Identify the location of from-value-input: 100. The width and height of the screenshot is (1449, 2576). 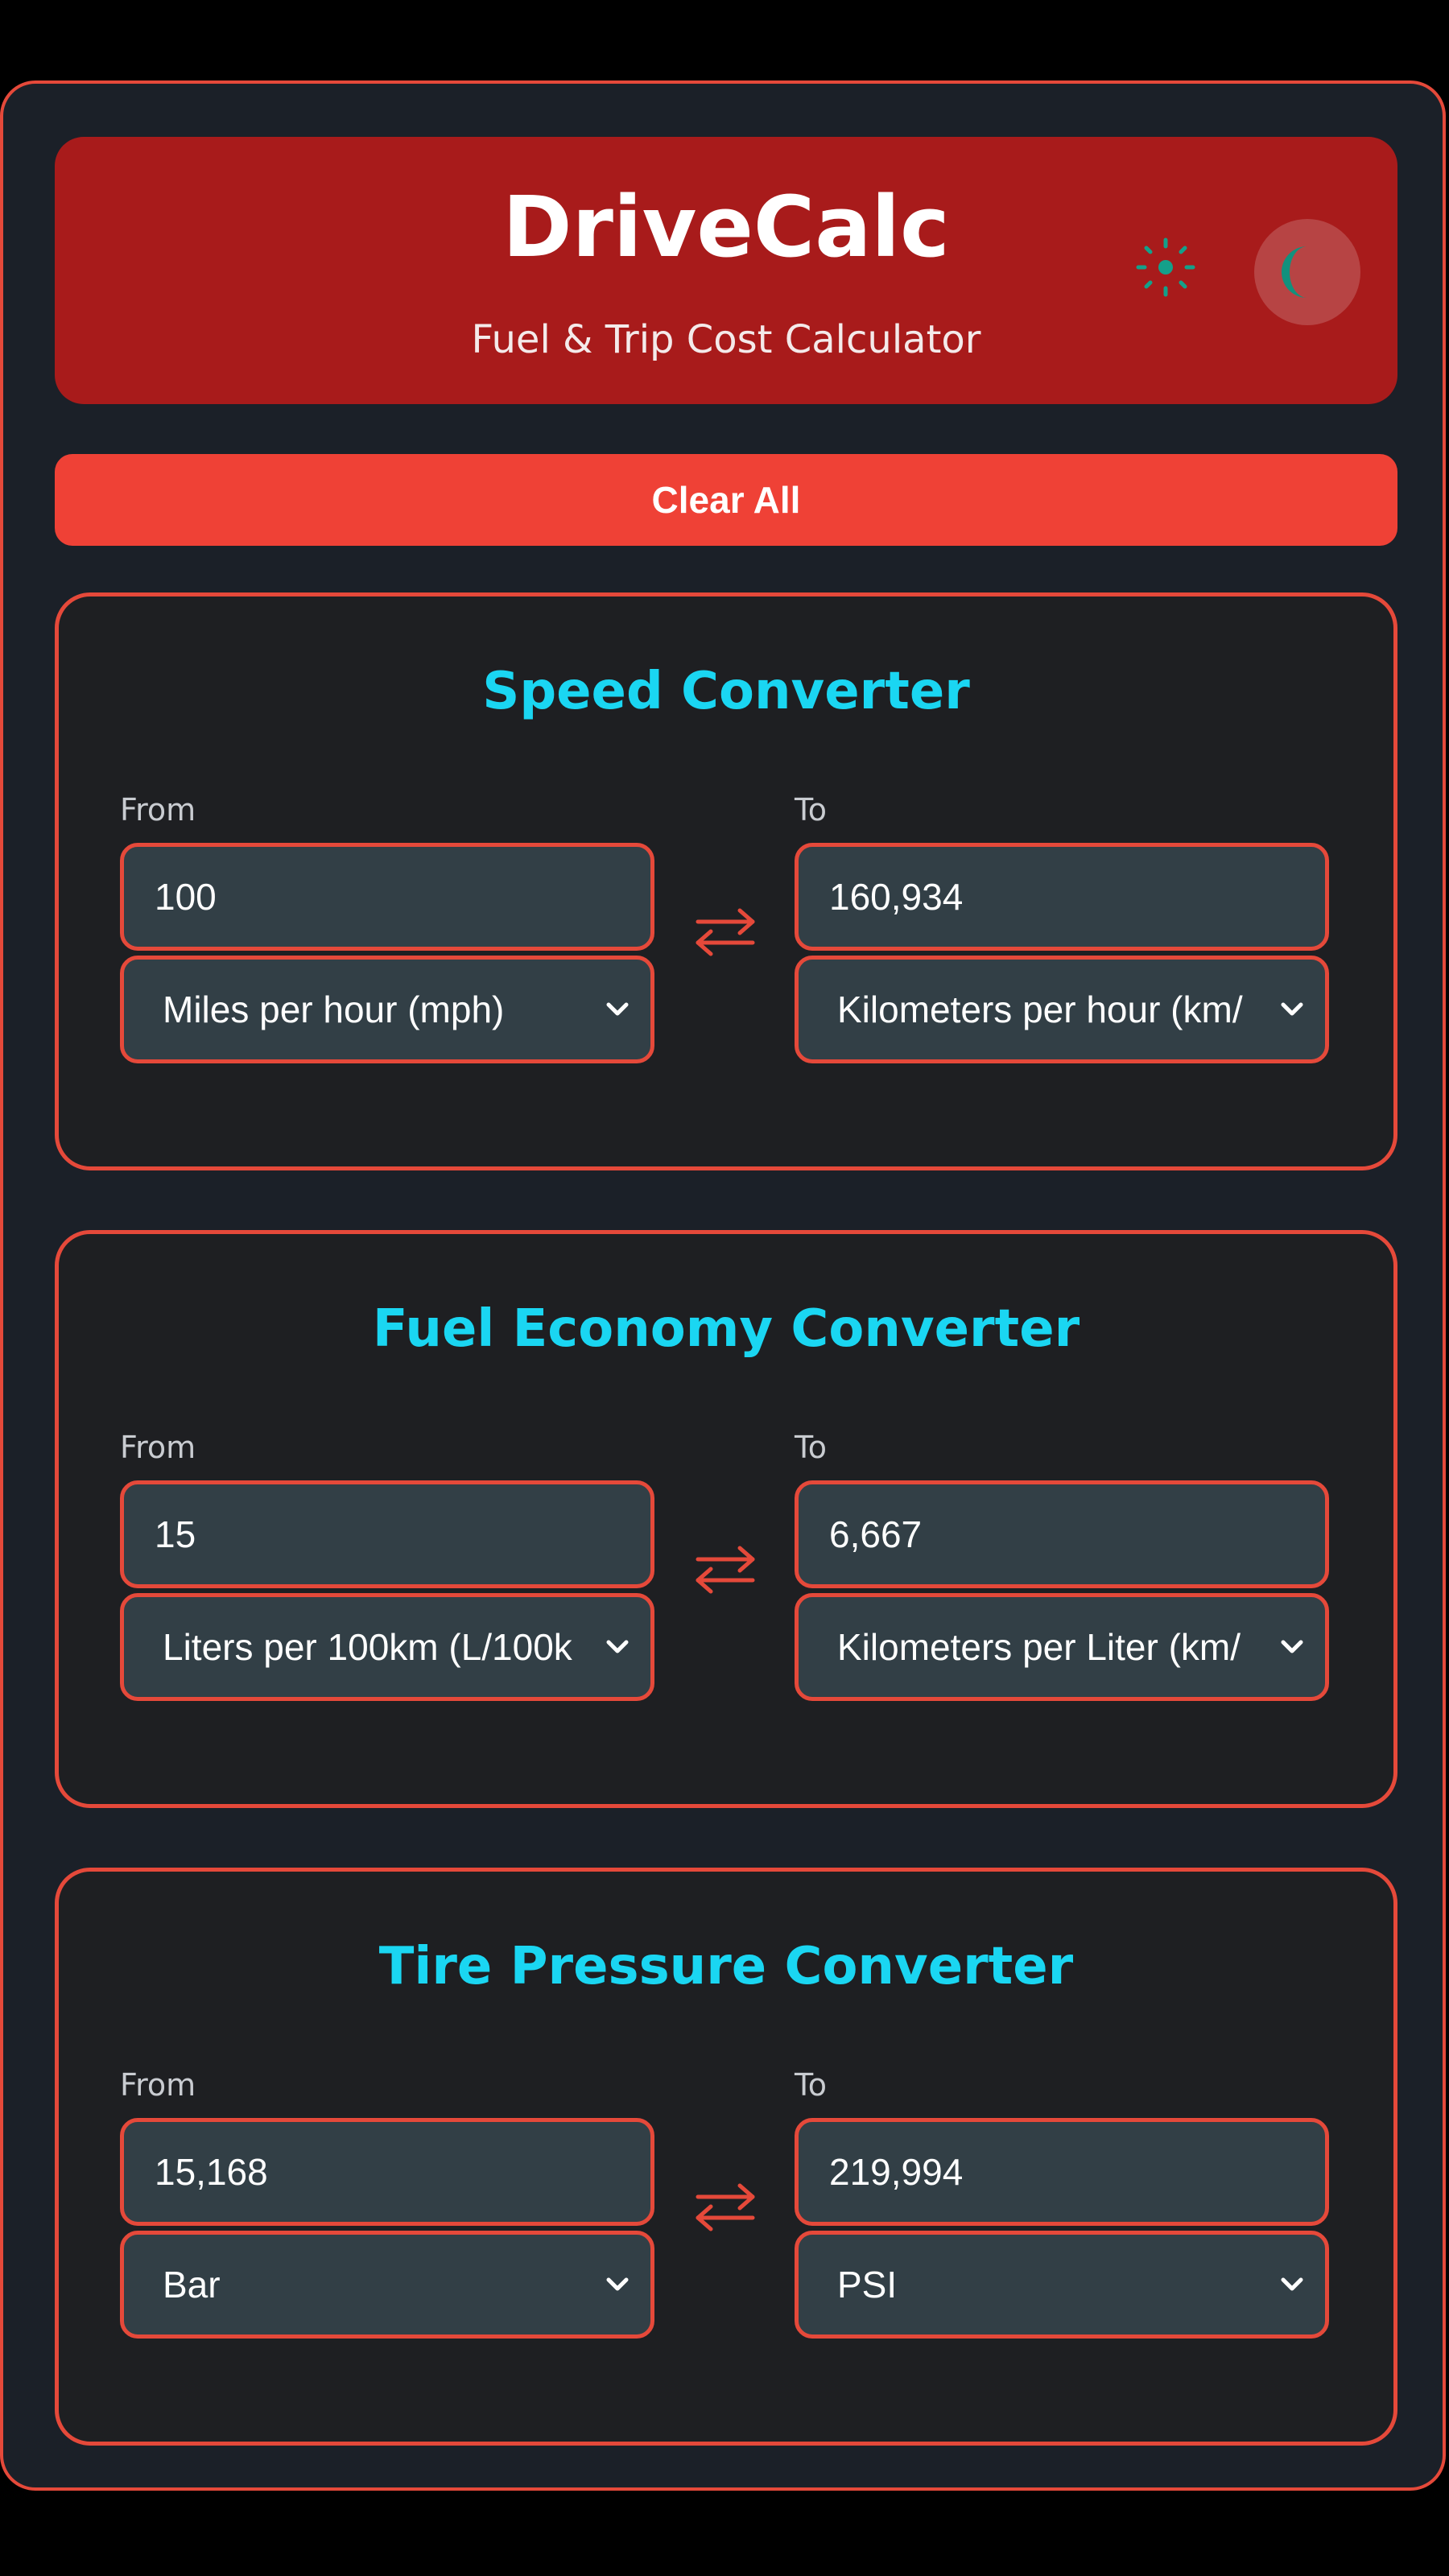
(387, 897).